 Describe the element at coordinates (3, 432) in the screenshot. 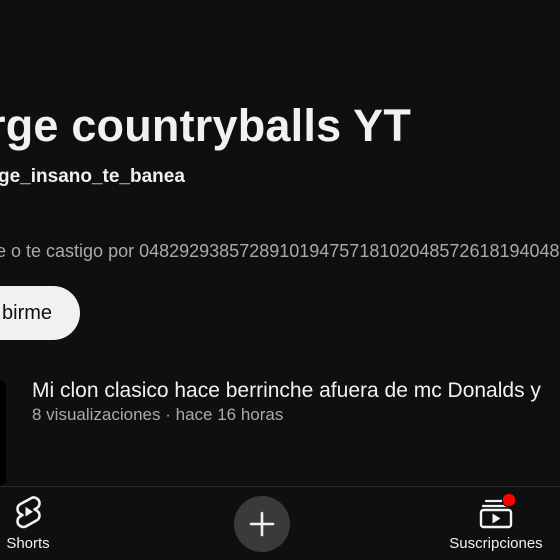

I see `video-thumbnail` at that location.